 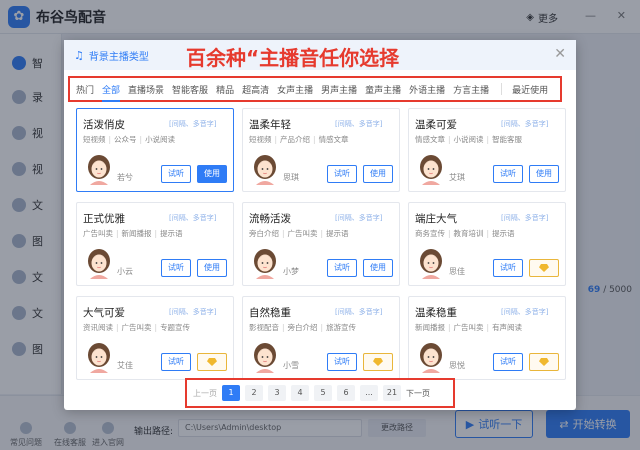 What do you see at coordinates (487, 244) in the screenshot?
I see `anchor-card: 端庄大气 [间隔、多音字] 商务宣传 | 教育培训 | 提示语 思佳 试听` at bounding box center [487, 244].